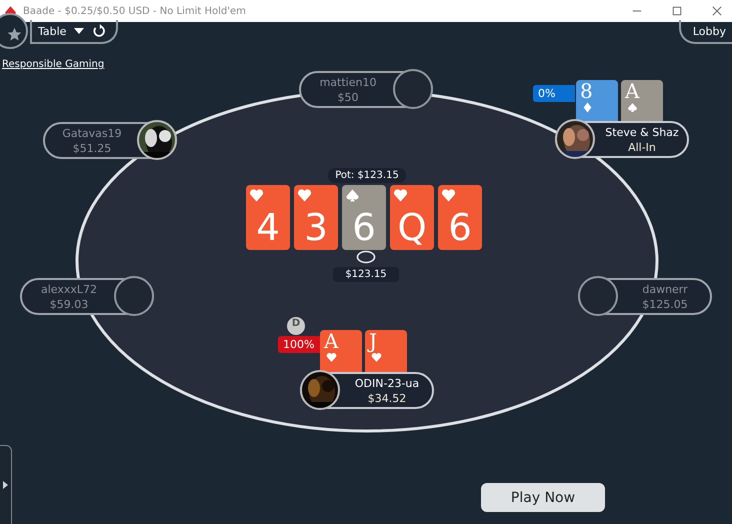  I want to click on refresh-icon, so click(99, 31).